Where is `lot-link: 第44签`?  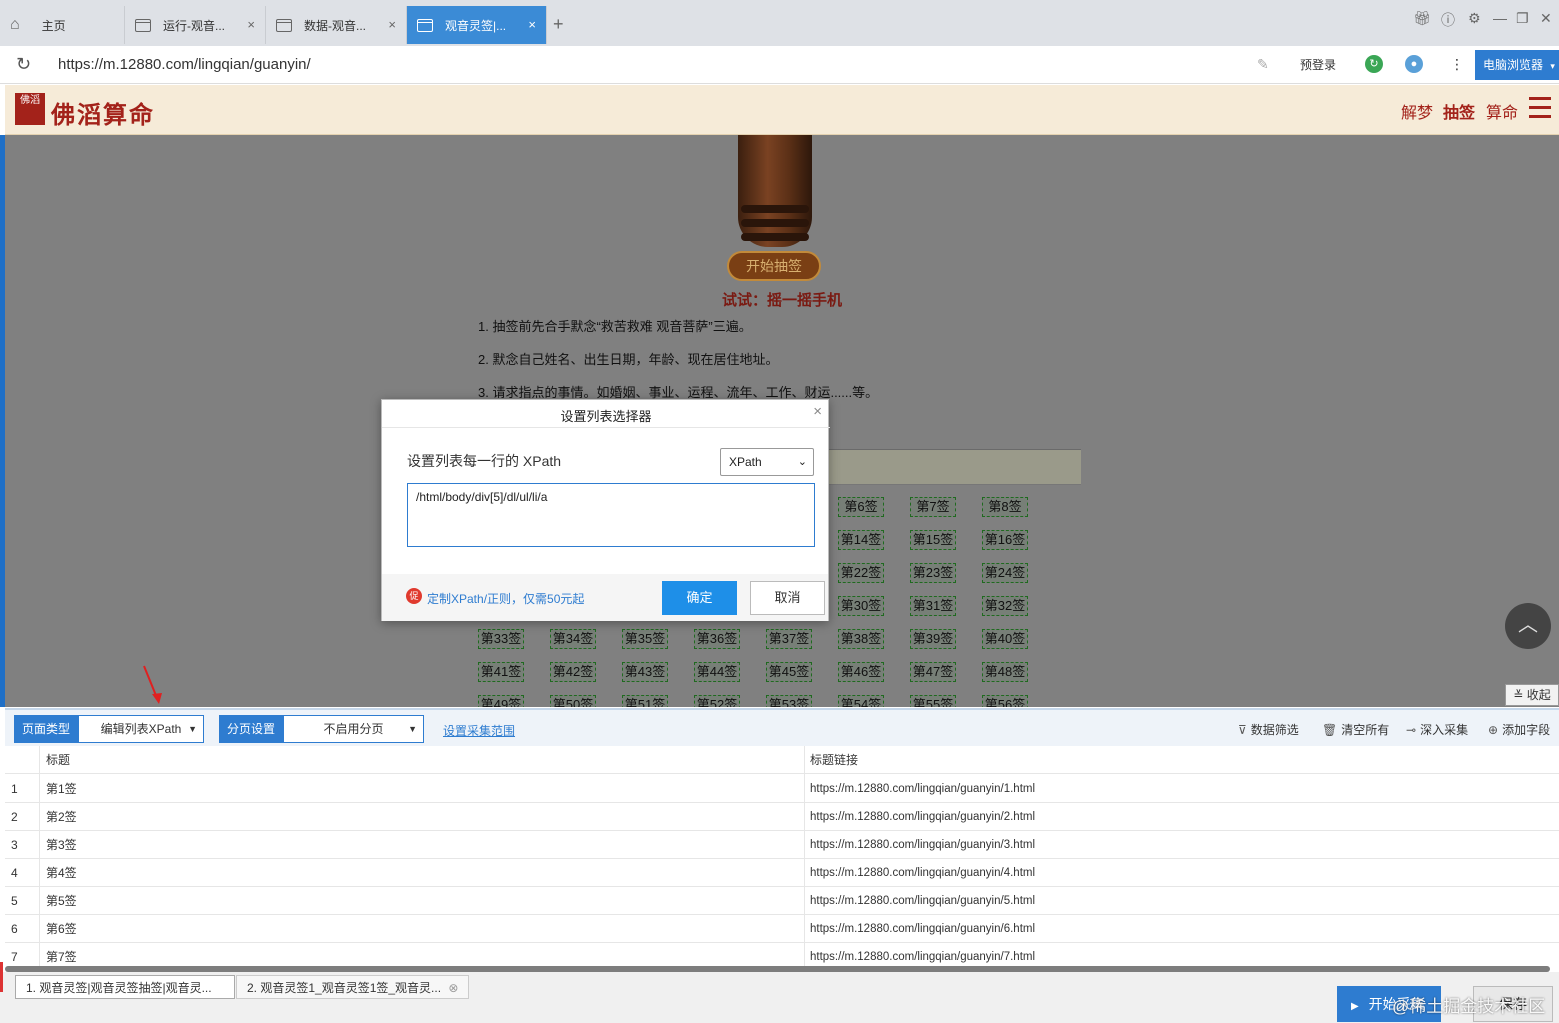
lot-link: 第44签 is located at coordinates (717, 672).